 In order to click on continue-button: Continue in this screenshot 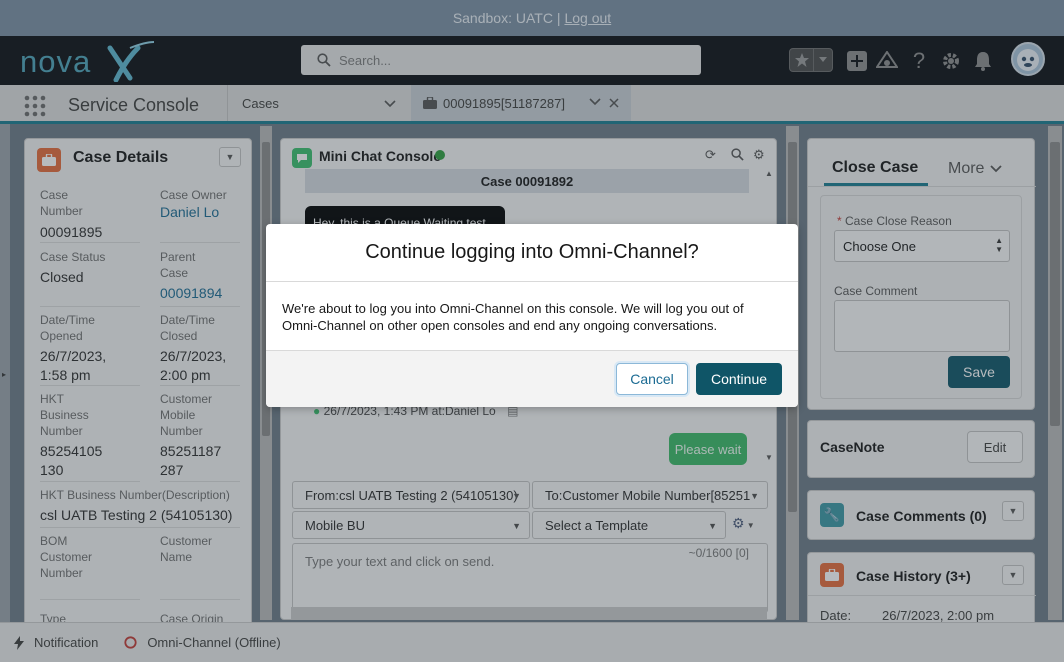, I will do `click(739, 379)`.